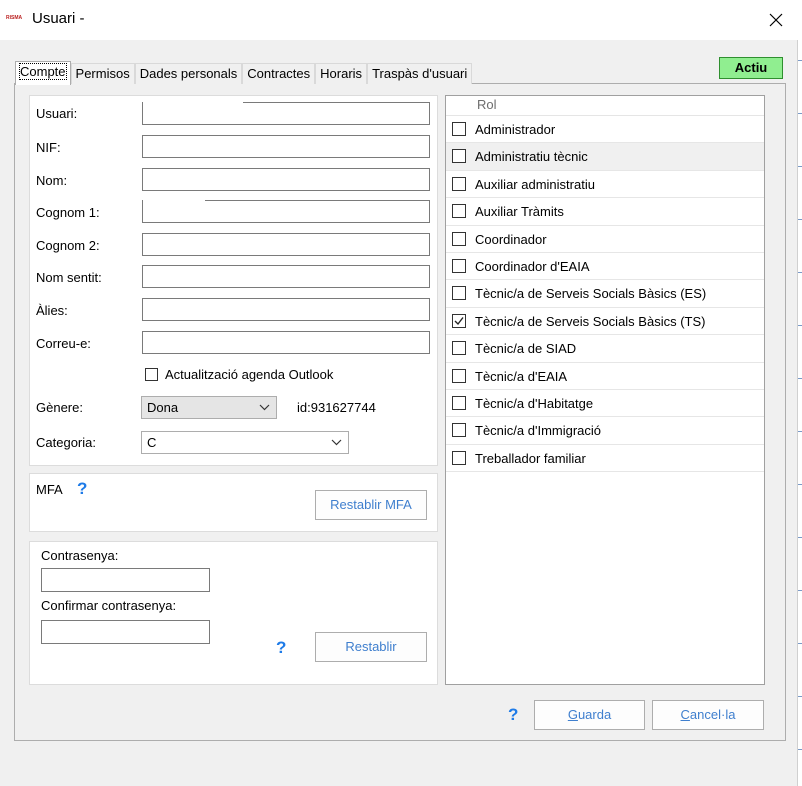 The image size is (802, 786). I want to click on nom-field, so click(286, 179).